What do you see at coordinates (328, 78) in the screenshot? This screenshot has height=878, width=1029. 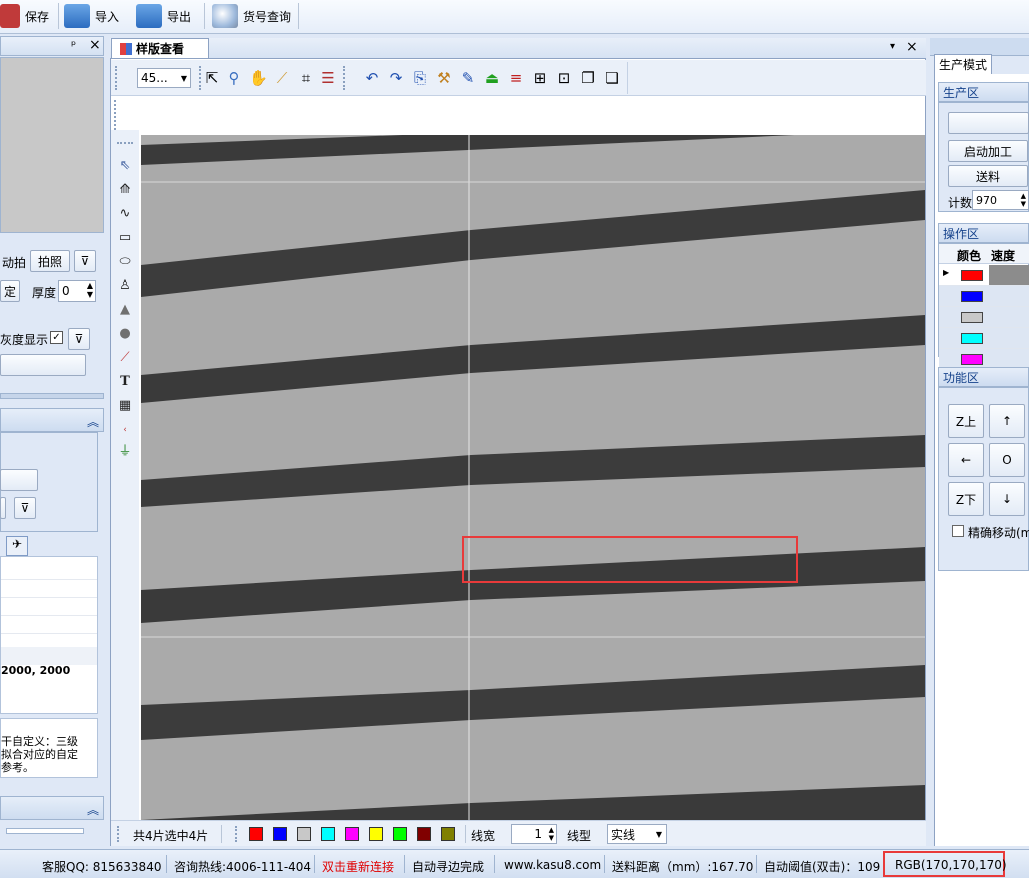 I see `grid-lines-icon: ☰` at bounding box center [328, 78].